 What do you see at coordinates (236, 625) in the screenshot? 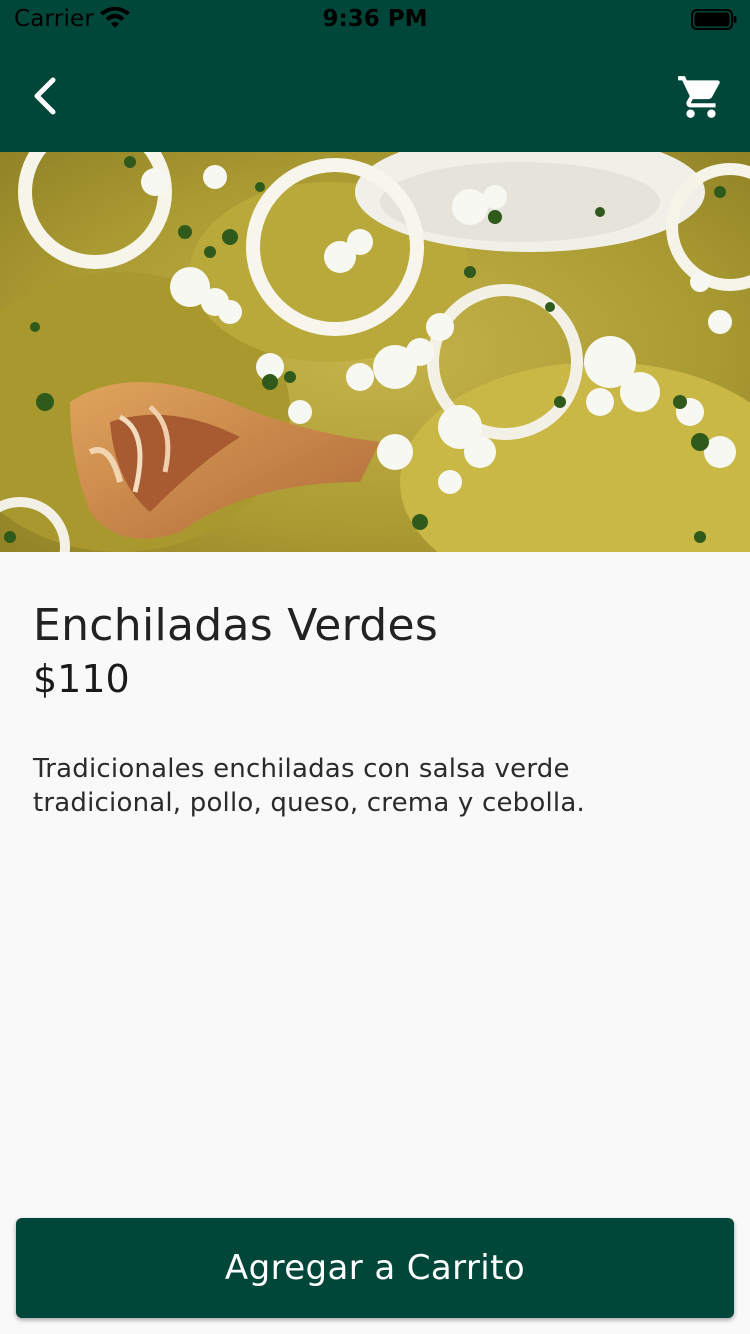
I see `product-title: Enchiladas Verdes` at bounding box center [236, 625].